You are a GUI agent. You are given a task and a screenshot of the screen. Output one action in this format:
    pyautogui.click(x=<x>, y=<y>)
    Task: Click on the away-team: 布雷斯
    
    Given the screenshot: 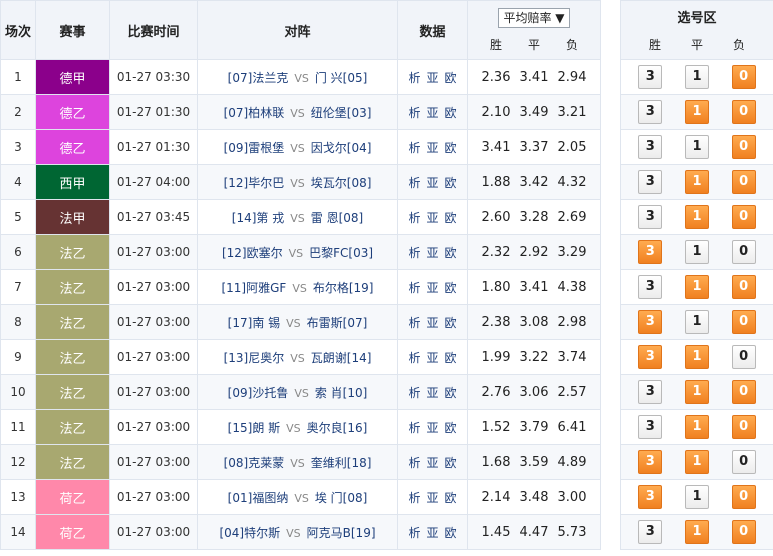 What is the action you would take?
    pyautogui.click(x=325, y=323)
    